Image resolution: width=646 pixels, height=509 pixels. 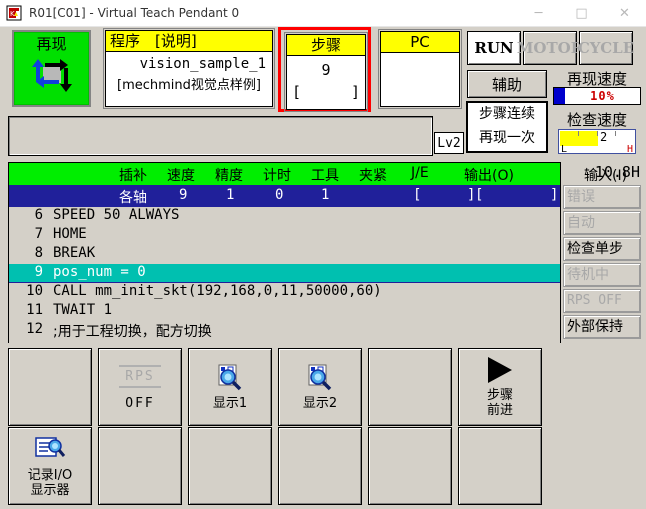 What do you see at coordinates (34, 291) in the screenshot?
I see `code-line-number: 10` at bounding box center [34, 291].